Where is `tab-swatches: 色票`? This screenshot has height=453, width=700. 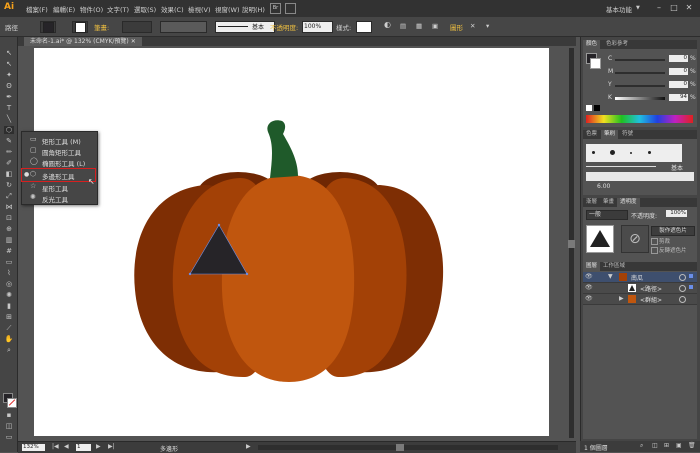
tab-swatches: 色票 is located at coordinates (591, 134).